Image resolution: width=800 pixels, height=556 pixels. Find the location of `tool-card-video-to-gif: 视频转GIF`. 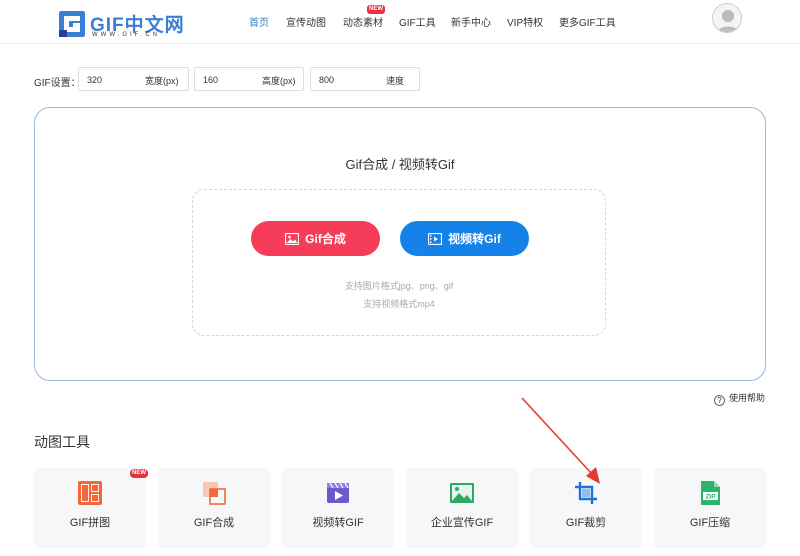

tool-card-video-to-gif: 视频转GIF is located at coordinates (338, 508).